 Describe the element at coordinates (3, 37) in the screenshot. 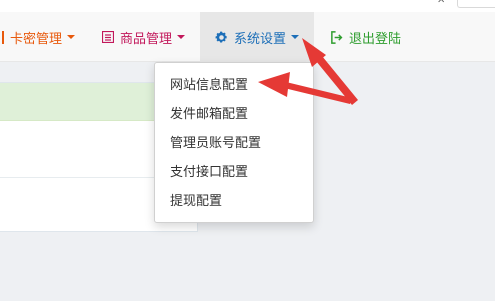

I see `divider-icon` at that location.